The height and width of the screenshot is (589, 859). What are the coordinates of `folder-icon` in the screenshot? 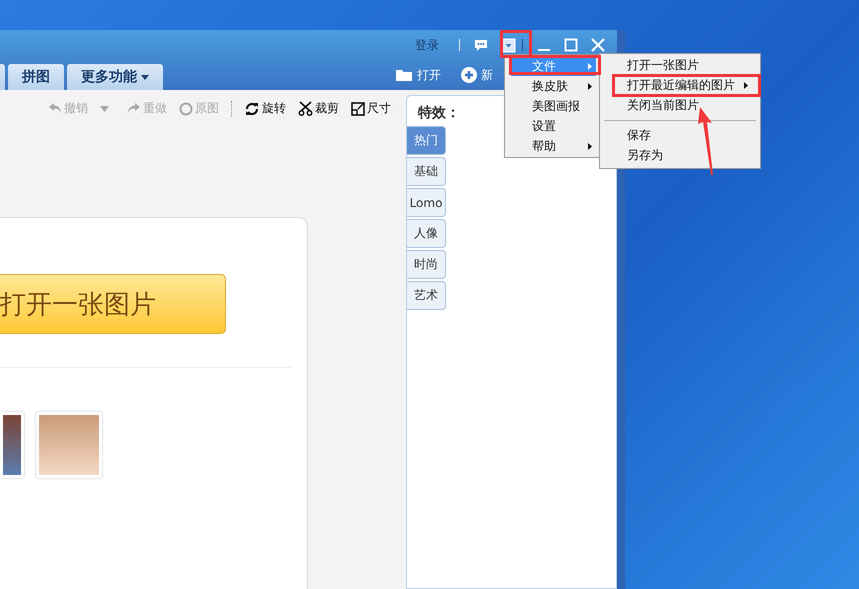 It's located at (404, 75).